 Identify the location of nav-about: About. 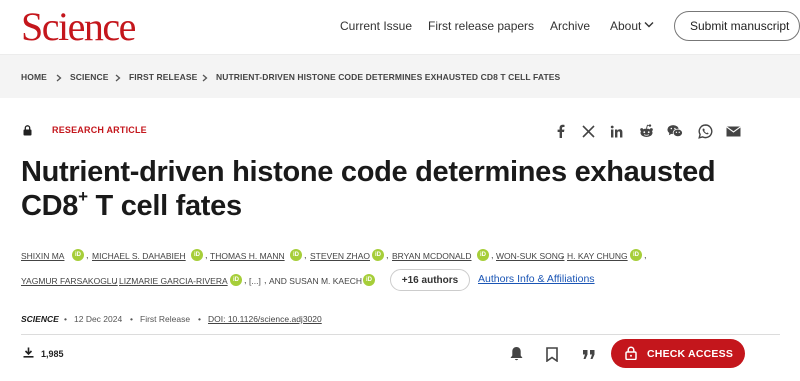
(625, 26).